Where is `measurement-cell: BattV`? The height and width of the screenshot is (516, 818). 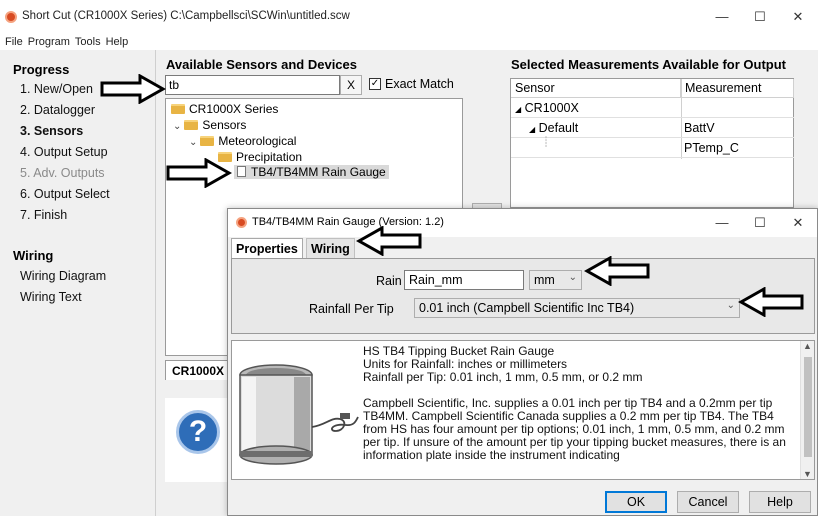
measurement-cell: BattV is located at coordinates (699, 128).